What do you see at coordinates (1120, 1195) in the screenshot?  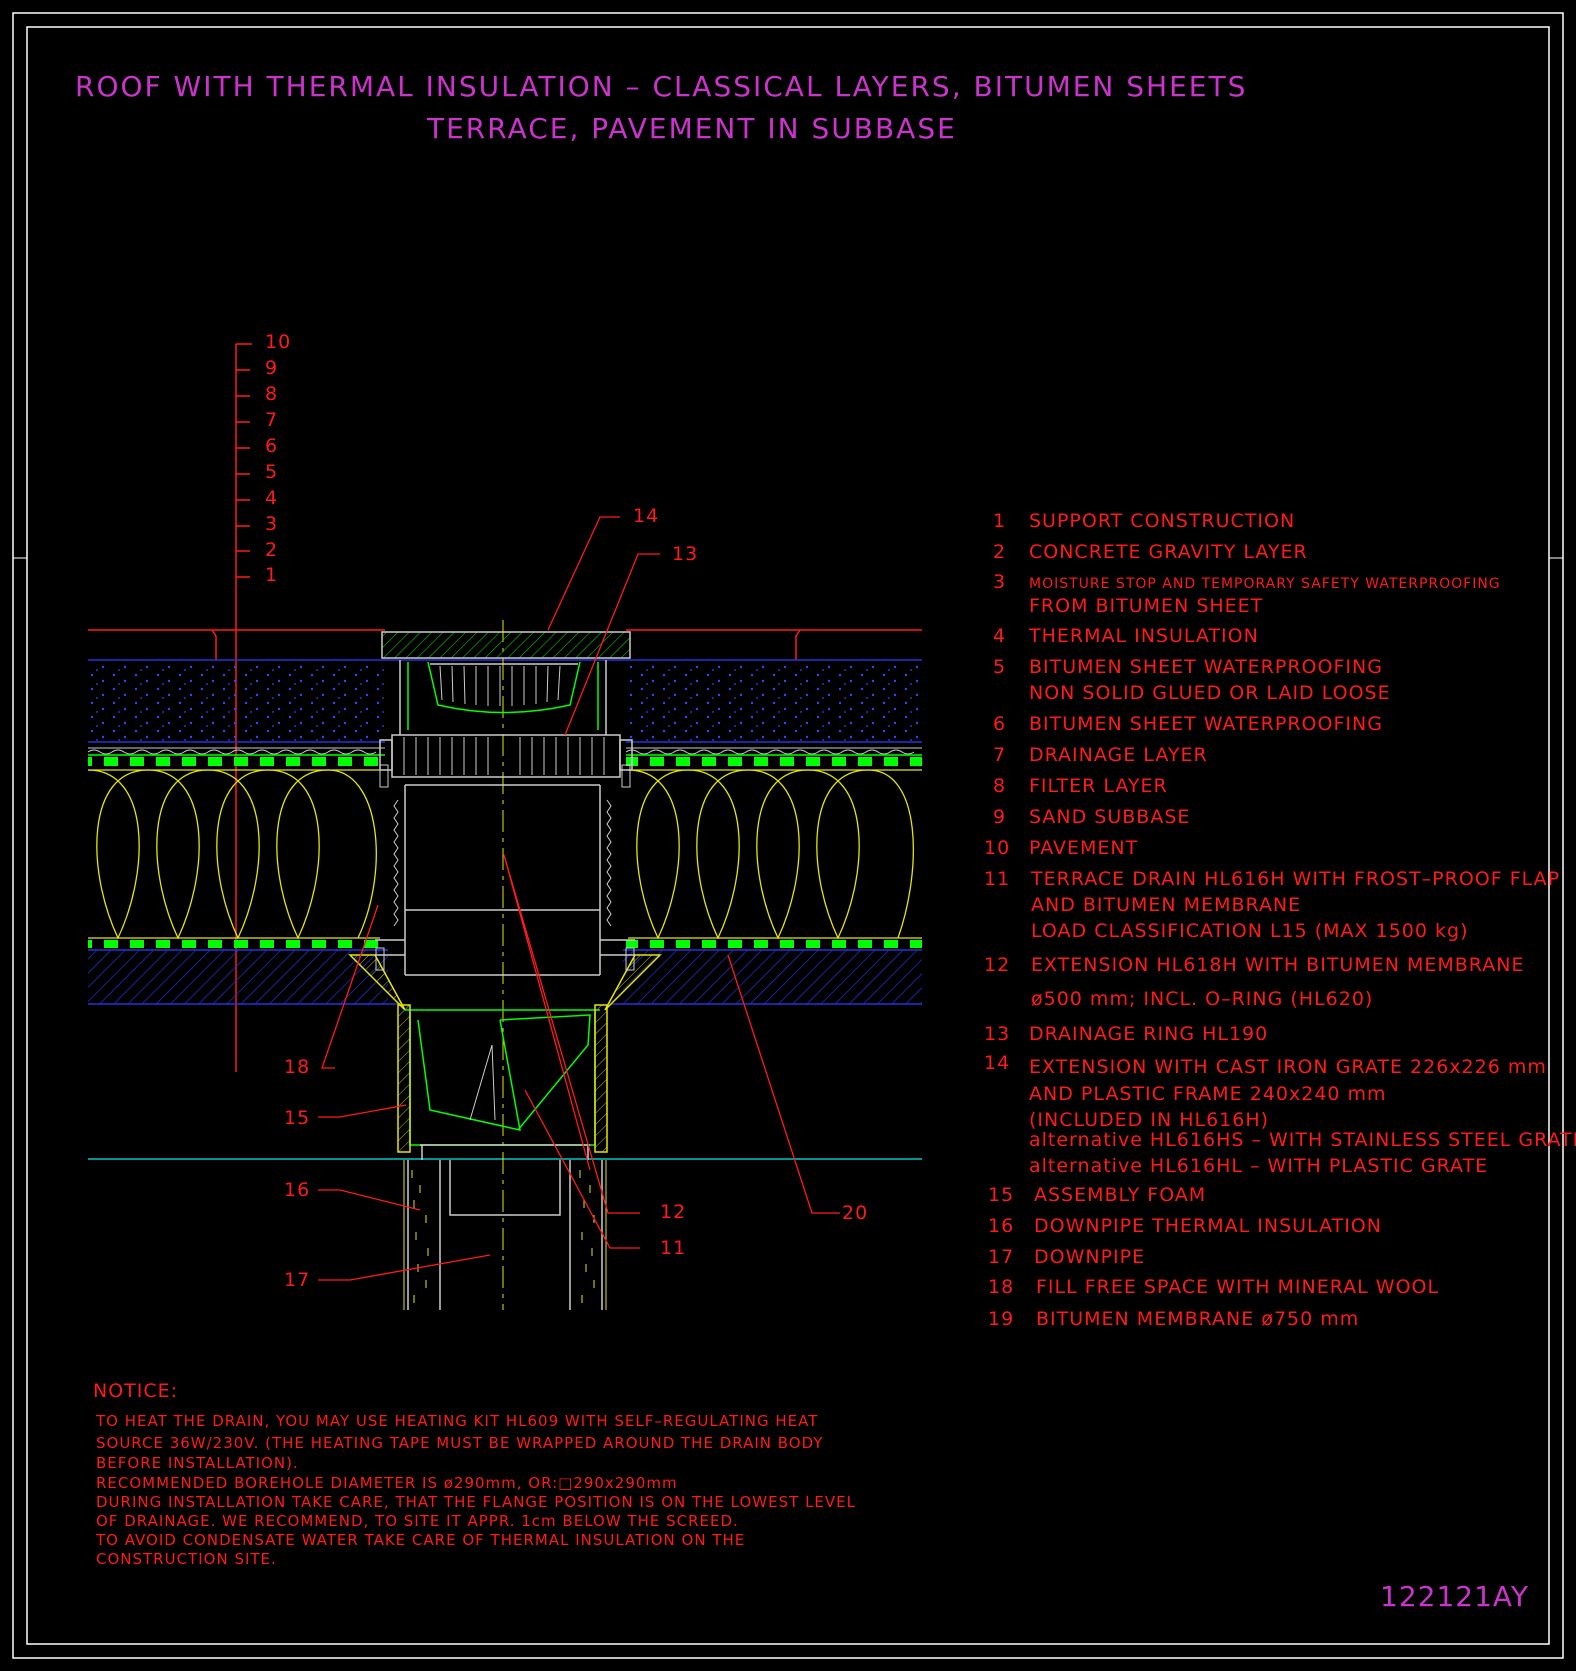 I see `legend-item-15: ASSEMBLY FOAM` at bounding box center [1120, 1195].